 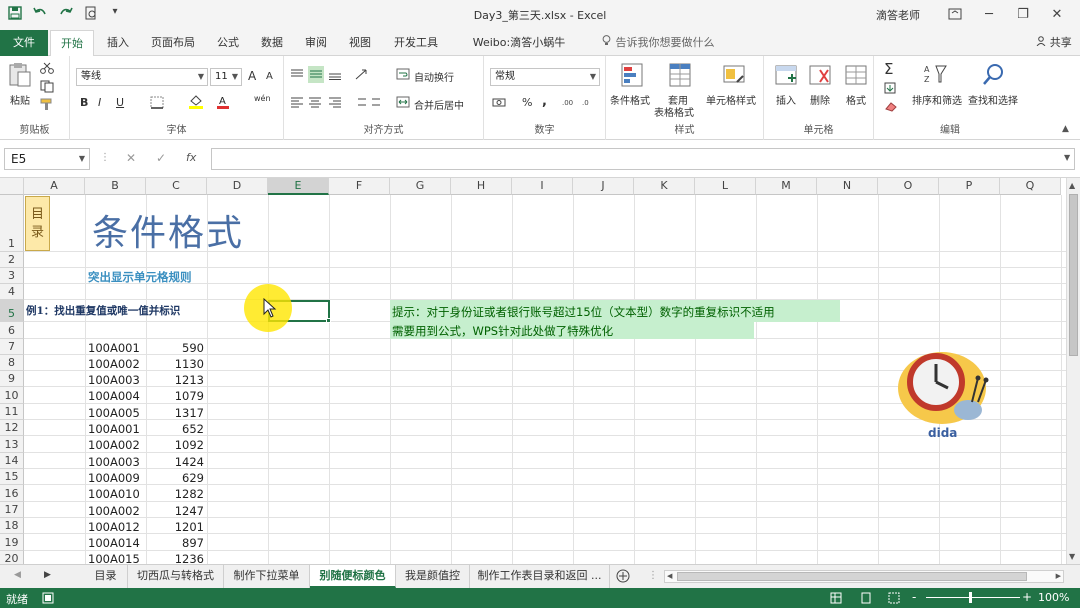 I want to click on delete-cells-button: 删除, so click(x=820, y=99).